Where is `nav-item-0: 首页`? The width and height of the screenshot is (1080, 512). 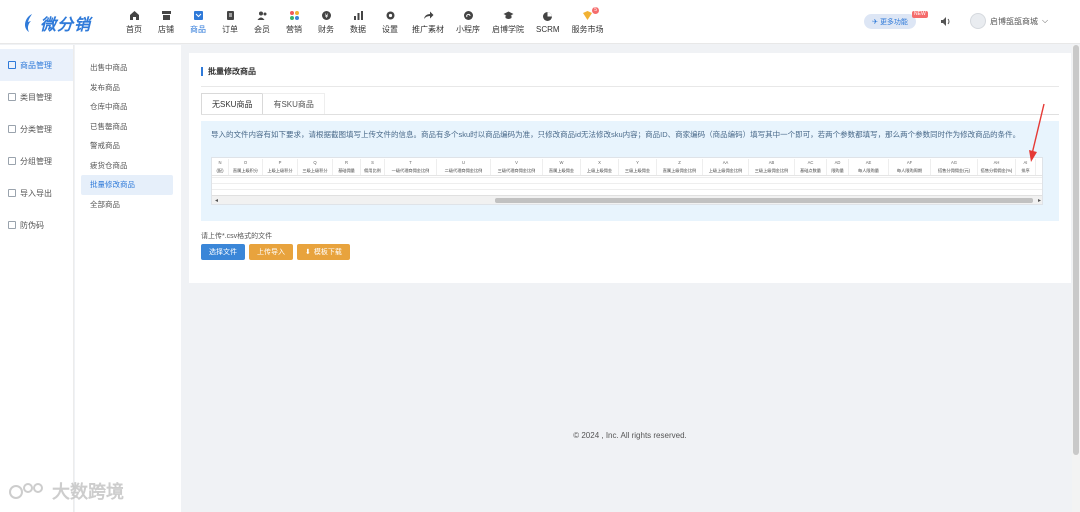 nav-item-0: 首页 is located at coordinates (134, 22).